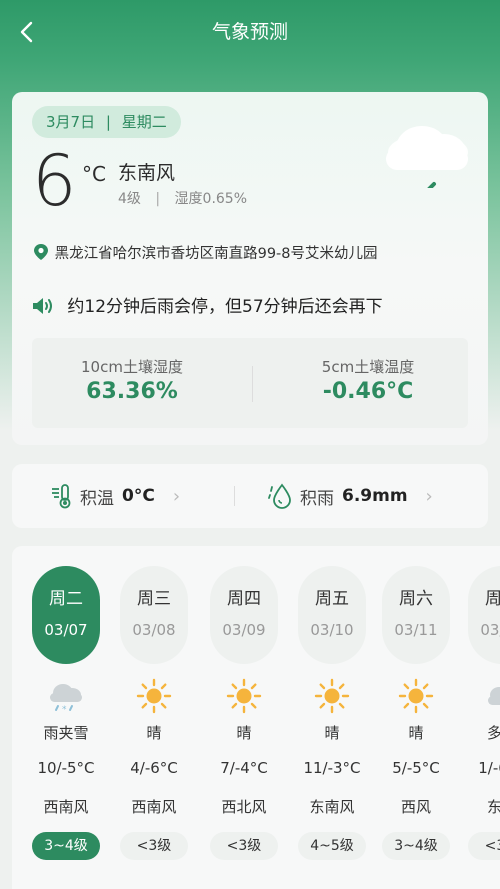  Describe the element at coordinates (489, 768) in the screenshot. I see `forecast-temperature-range: 1/-6°C` at that location.